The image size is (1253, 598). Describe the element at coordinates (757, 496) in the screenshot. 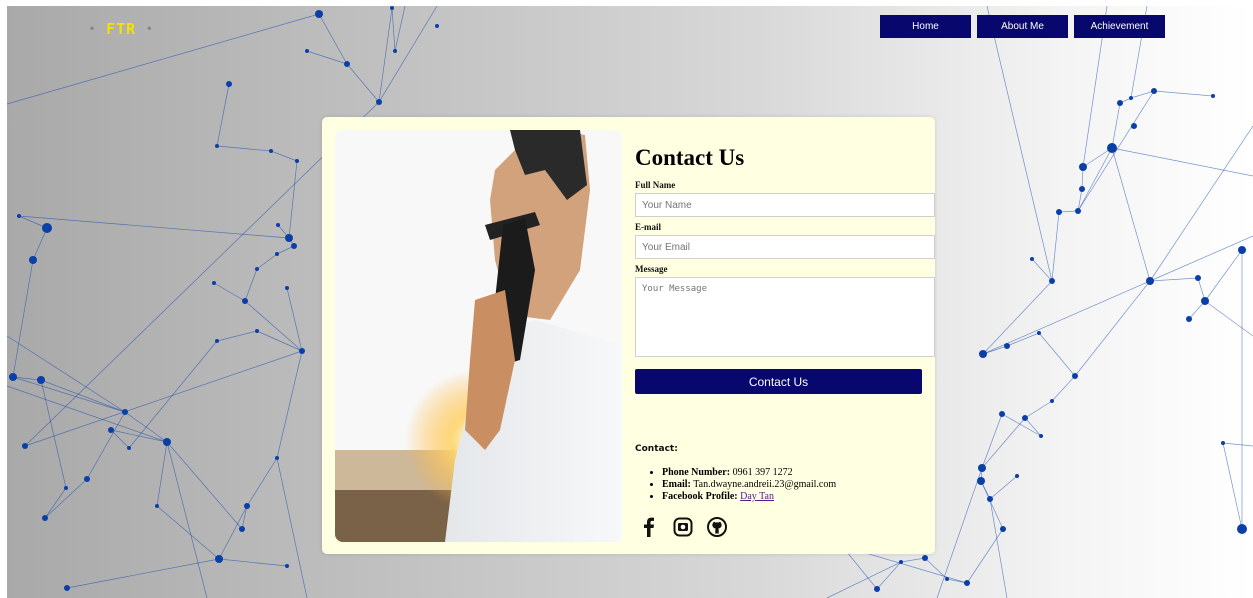

I see `facebook-profile-link: Day Tan` at that location.